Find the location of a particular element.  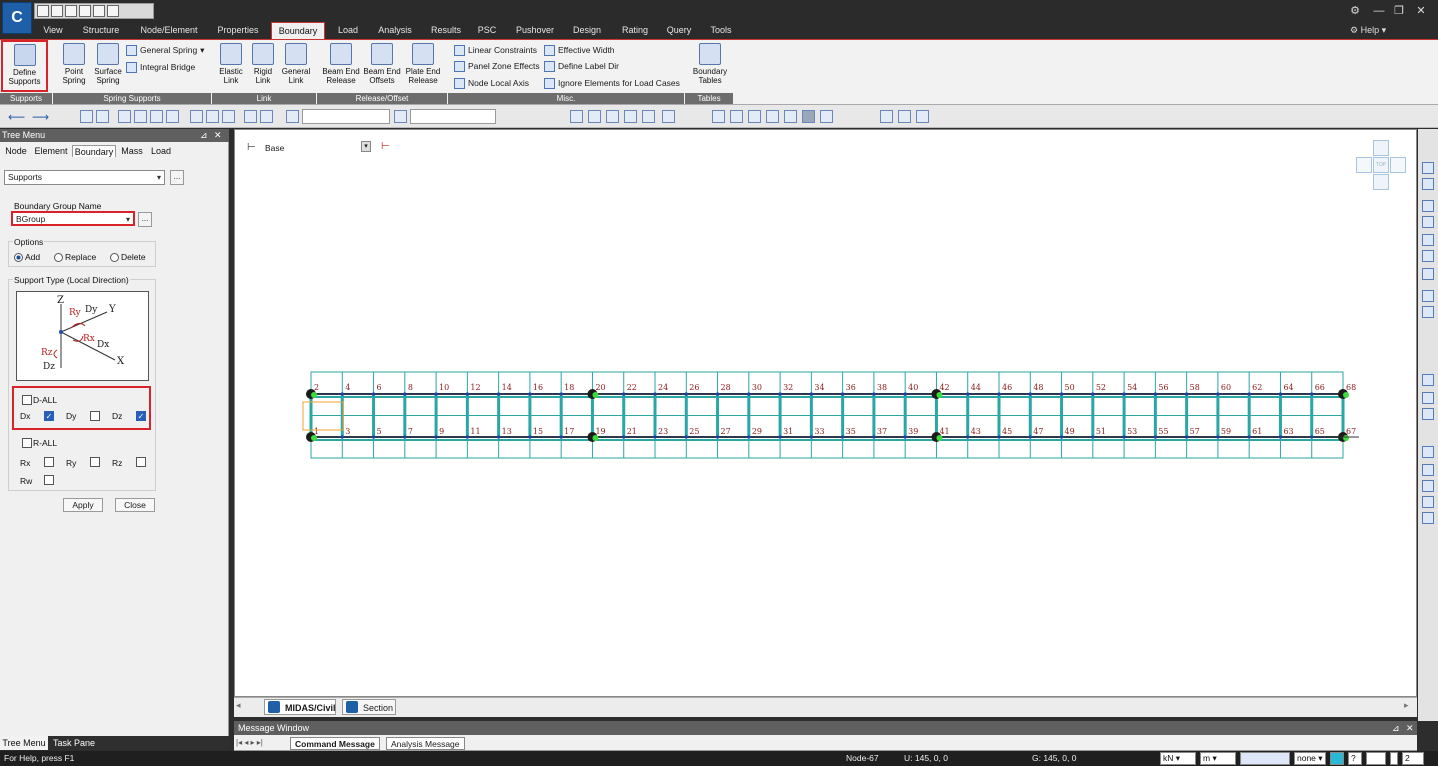

tab-element: Element is located at coordinates (51, 151).